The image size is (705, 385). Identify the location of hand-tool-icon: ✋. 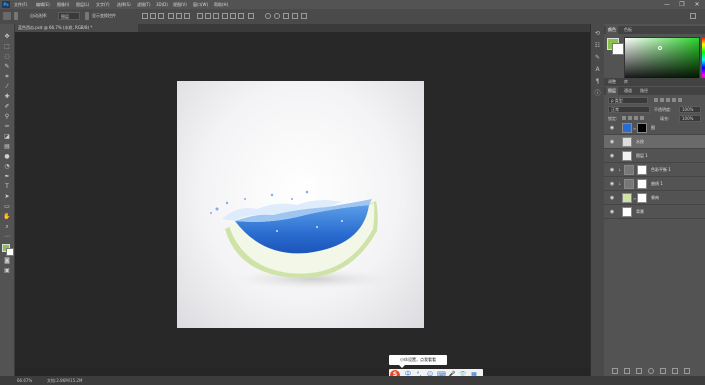
(7, 216).